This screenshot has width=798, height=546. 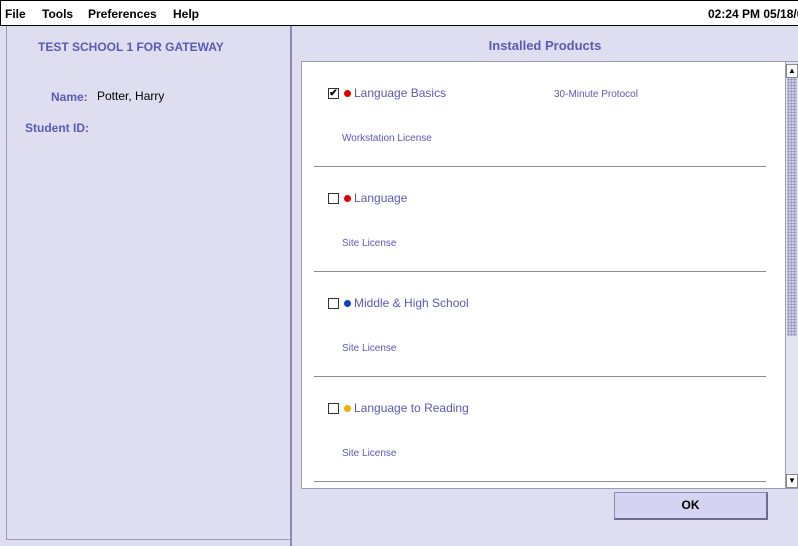 What do you see at coordinates (411, 408) in the screenshot?
I see `product-name: Language to Reading` at bounding box center [411, 408].